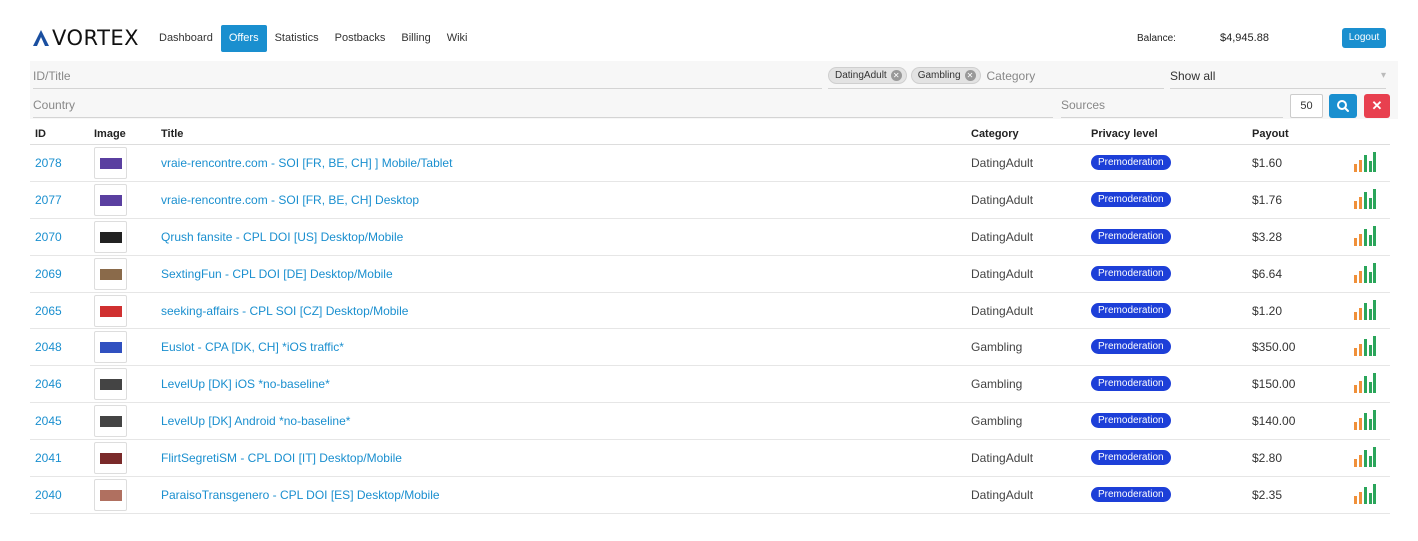 The image size is (1418, 541). What do you see at coordinates (995, 134) in the screenshot?
I see `col-category: Category` at bounding box center [995, 134].